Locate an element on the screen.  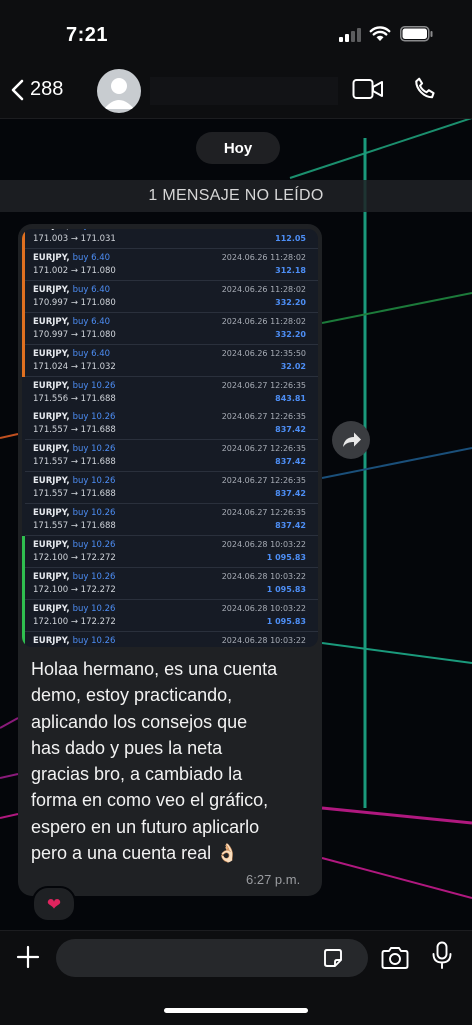
camera-icon is located at coordinates (395, 958).